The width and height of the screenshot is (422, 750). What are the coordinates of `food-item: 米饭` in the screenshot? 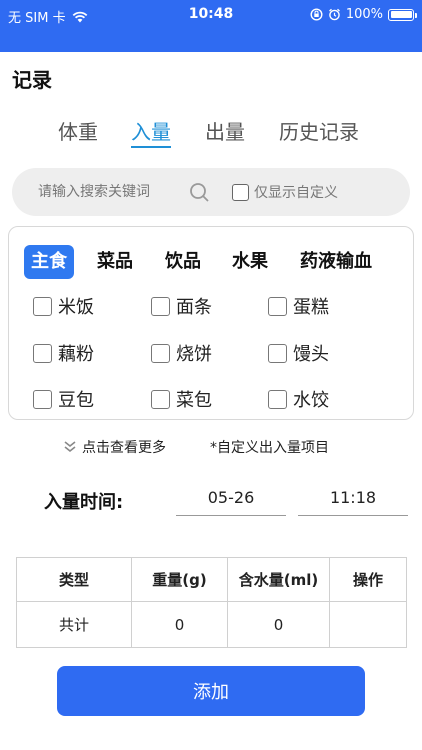 It's located at (63, 306).